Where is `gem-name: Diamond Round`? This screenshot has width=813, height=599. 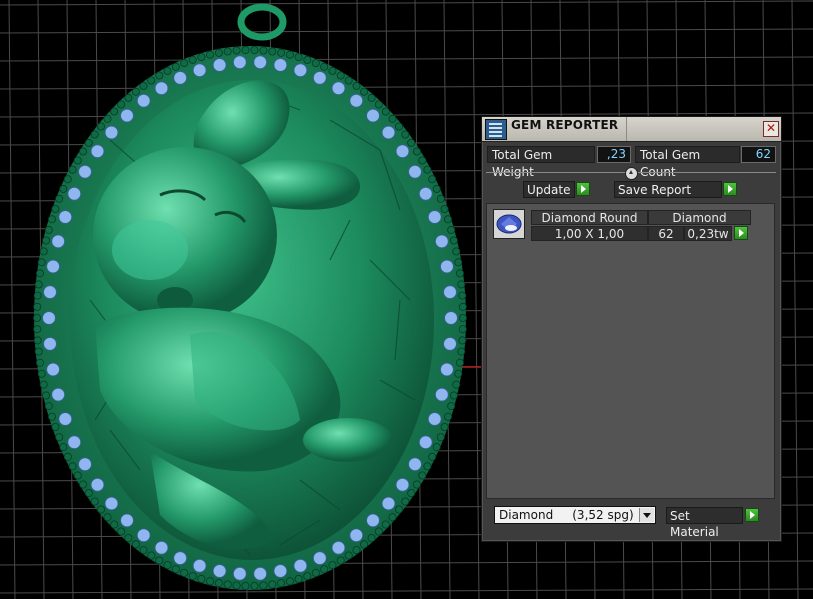
gem-name: Diamond Round is located at coordinates (589, 217).